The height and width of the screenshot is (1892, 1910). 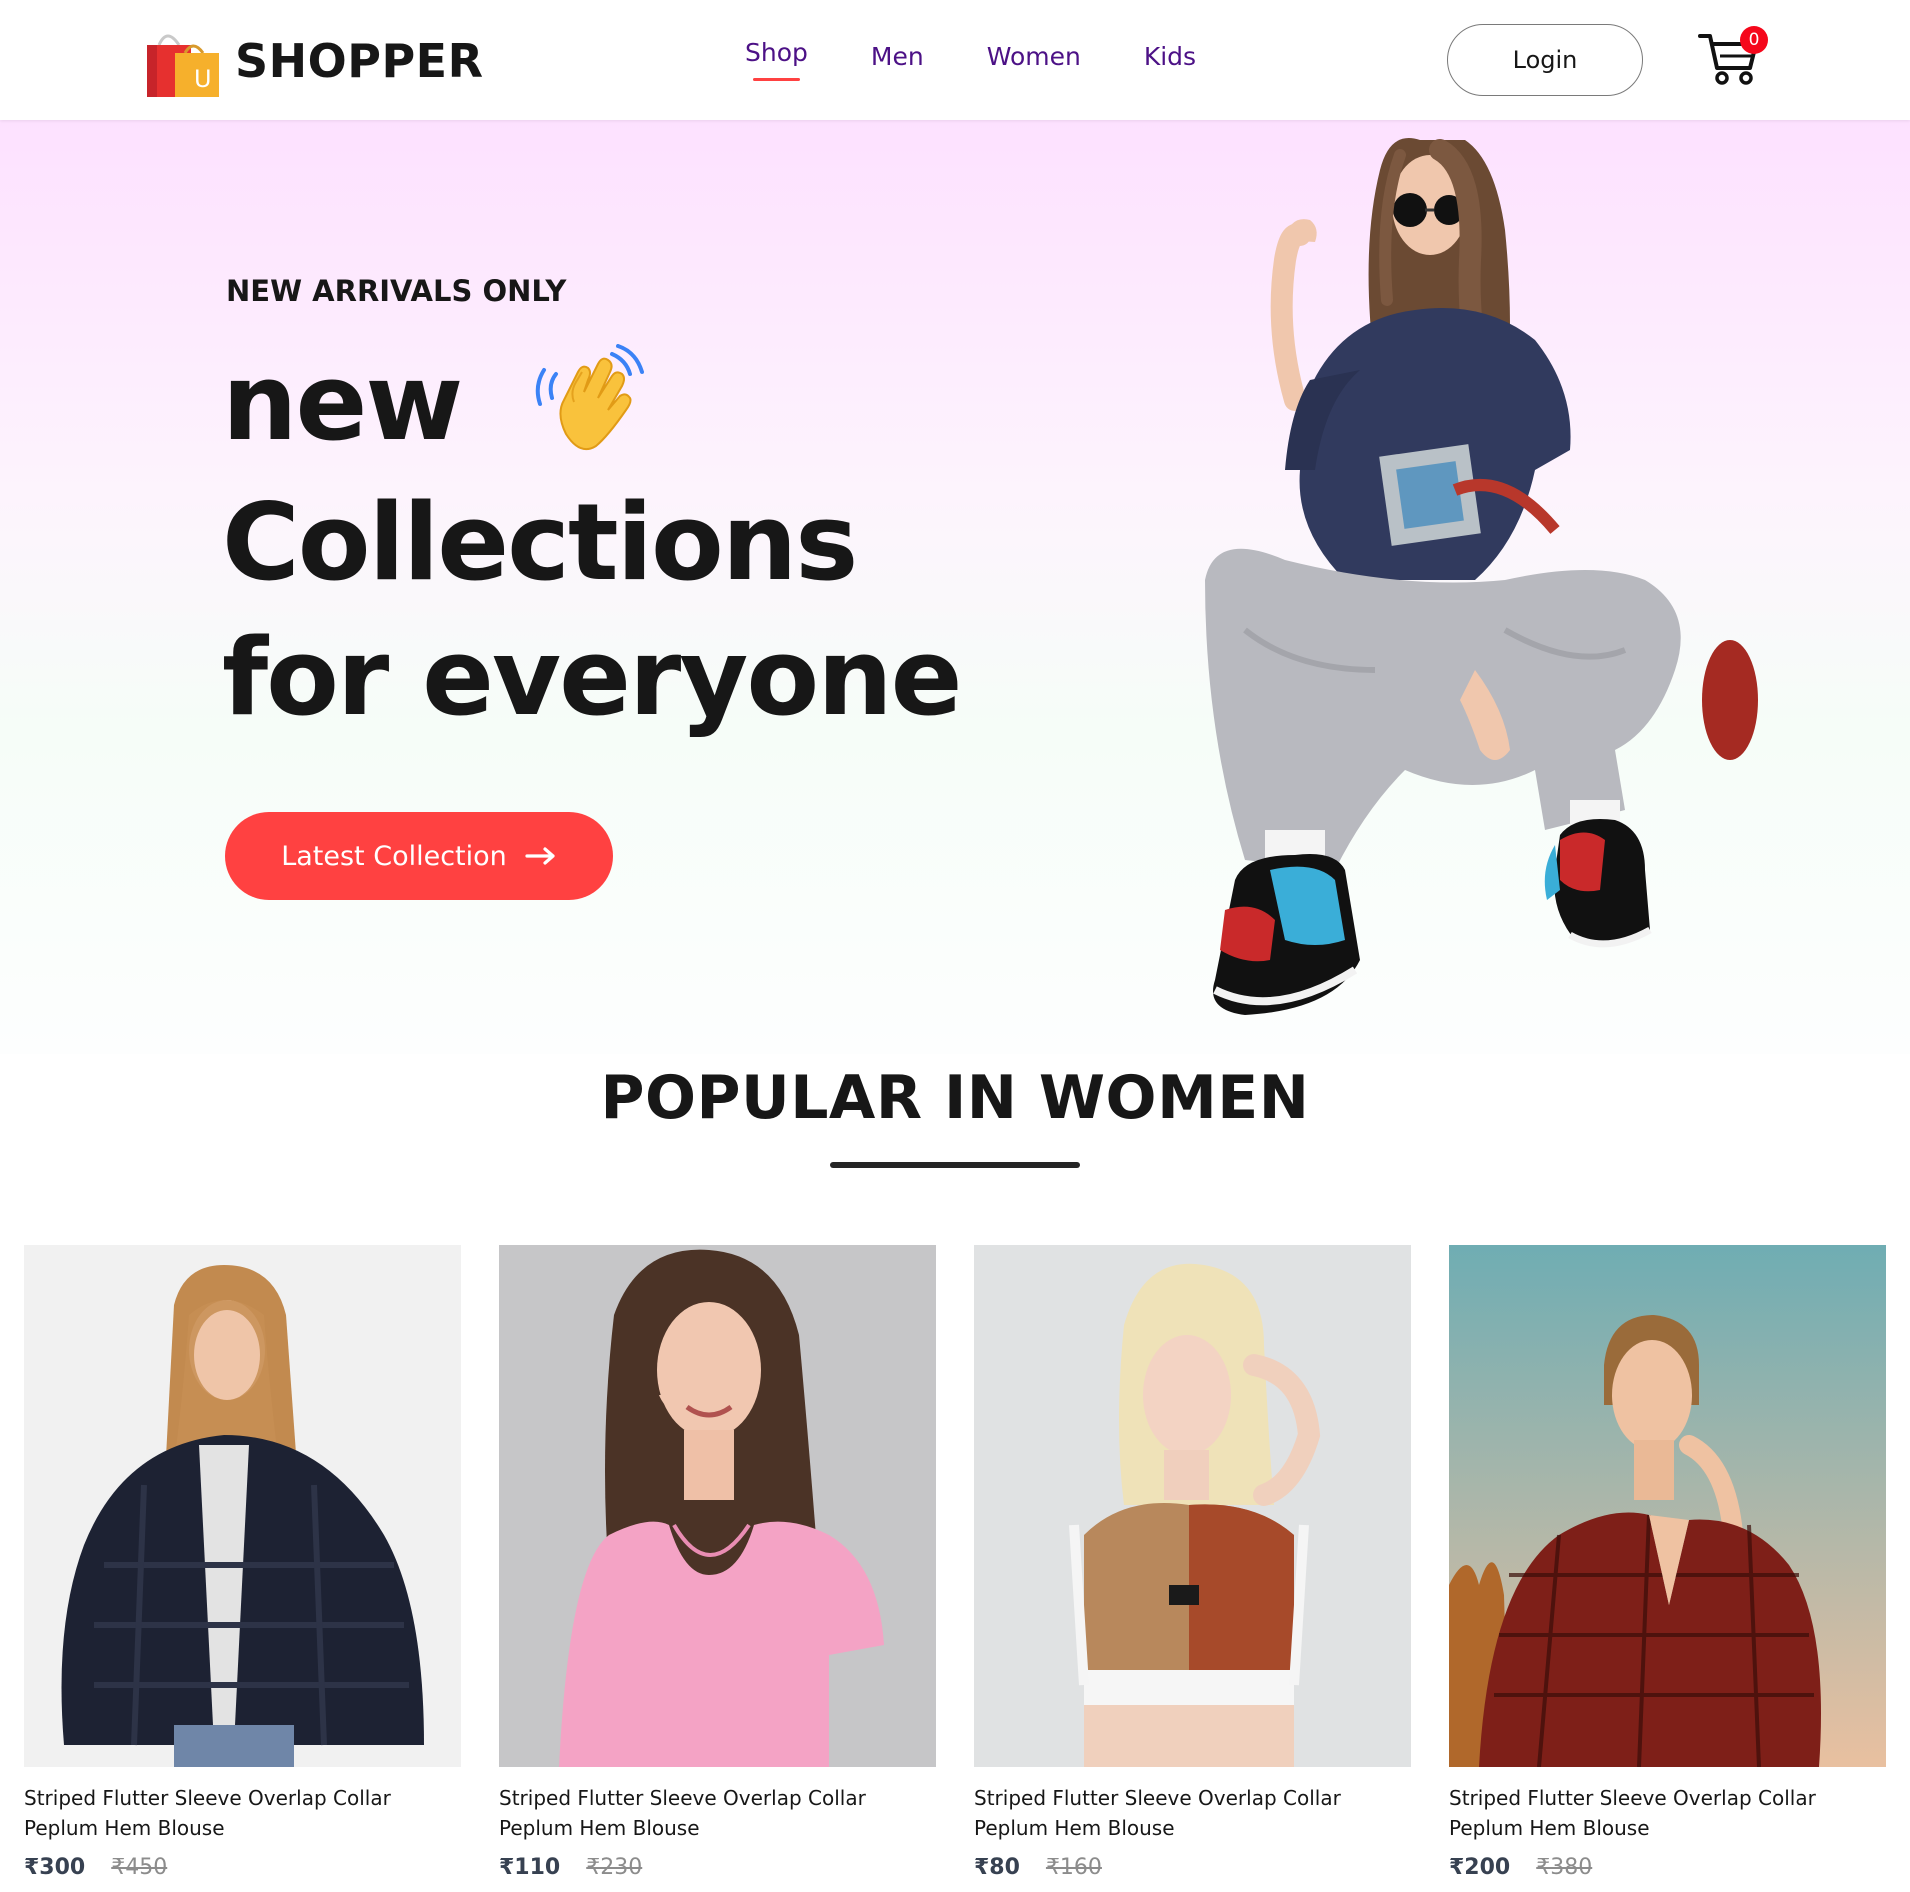 I want to click on nav-item-label: Shop, so click(x=776, y=52).